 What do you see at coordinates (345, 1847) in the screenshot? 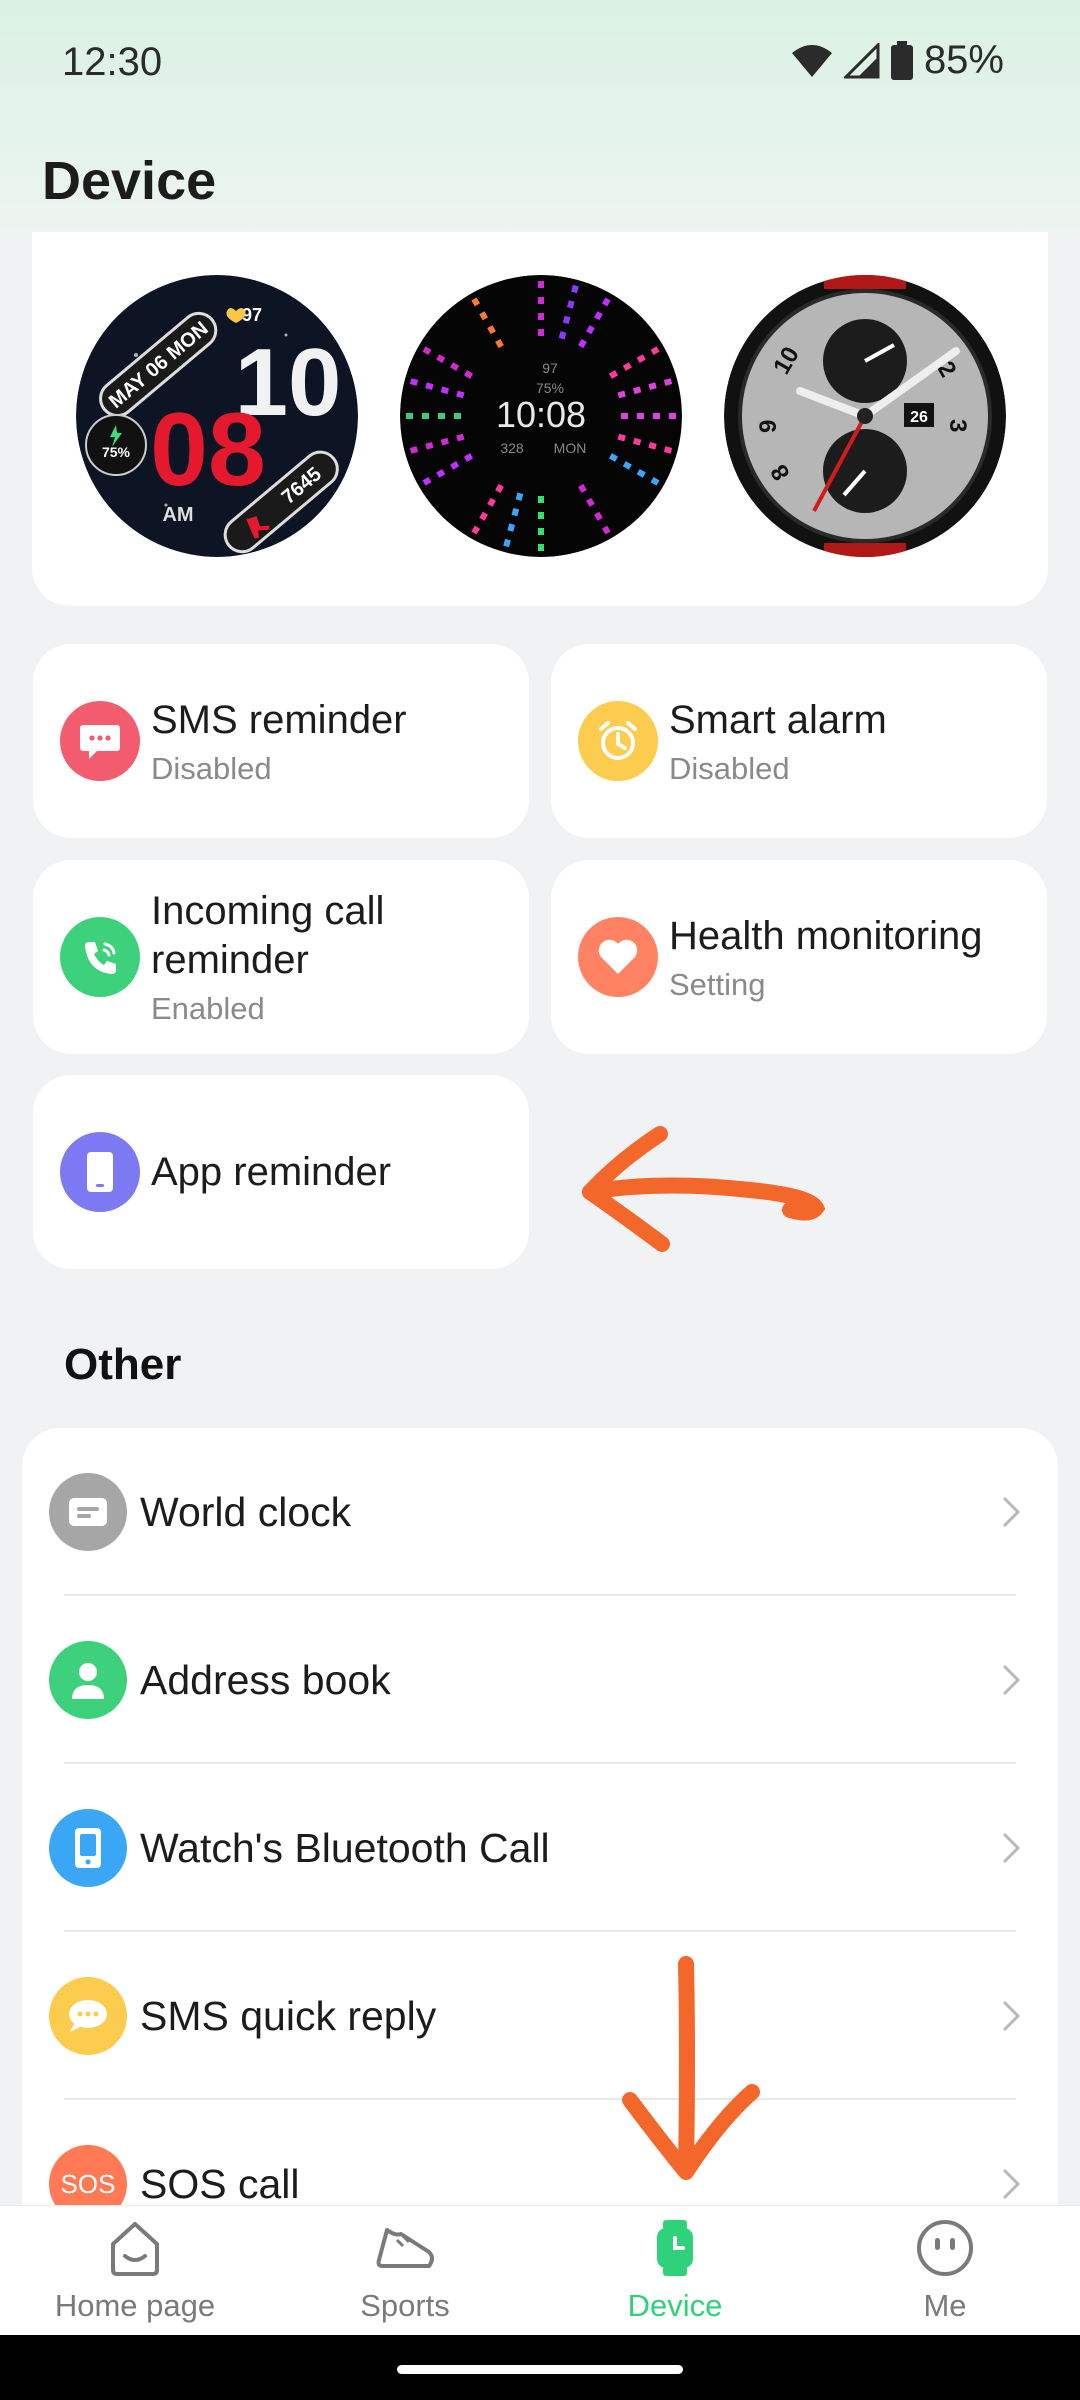
I see `bluetooth-call-label: Watch's Bluetooth Call` at bounding box center [345, 1847].